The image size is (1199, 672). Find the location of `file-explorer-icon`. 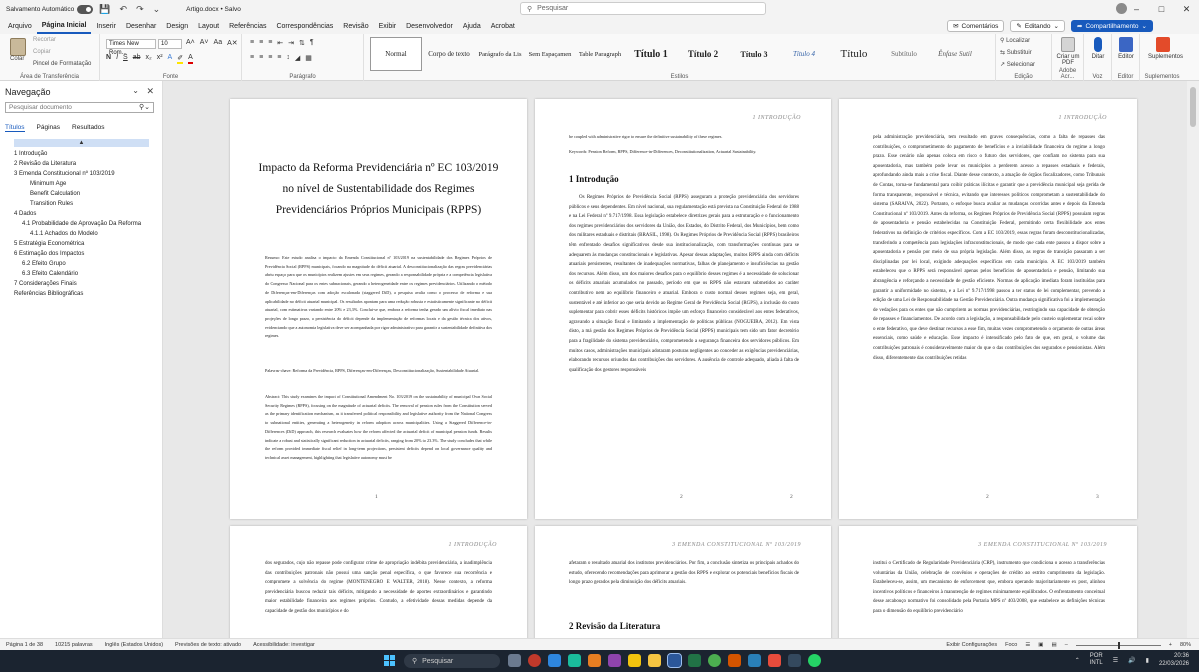

file-explorer-icon is located at coordinates (654, 660).